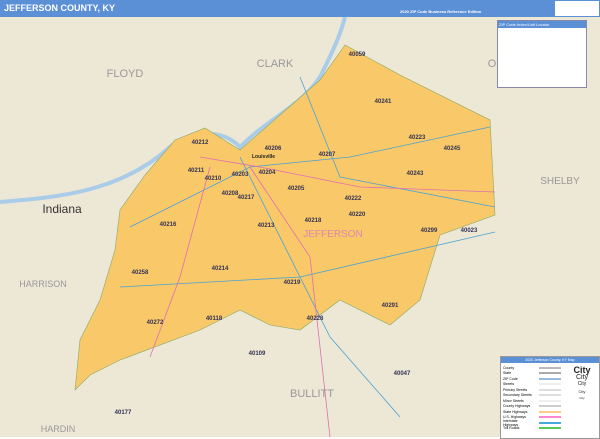  What do you see at coordinates (509, 367) in the screenshot?
I see `legend-label: County` at bounding box center [509, 367].